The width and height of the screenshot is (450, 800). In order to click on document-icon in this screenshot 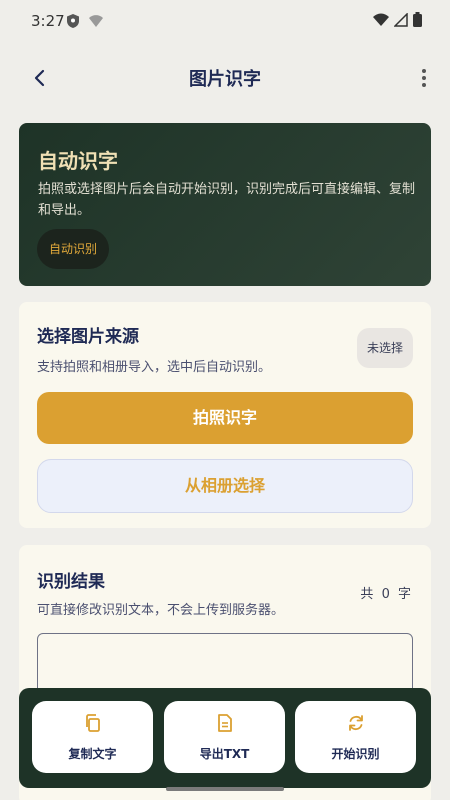, I will do `click(224, 723)`.